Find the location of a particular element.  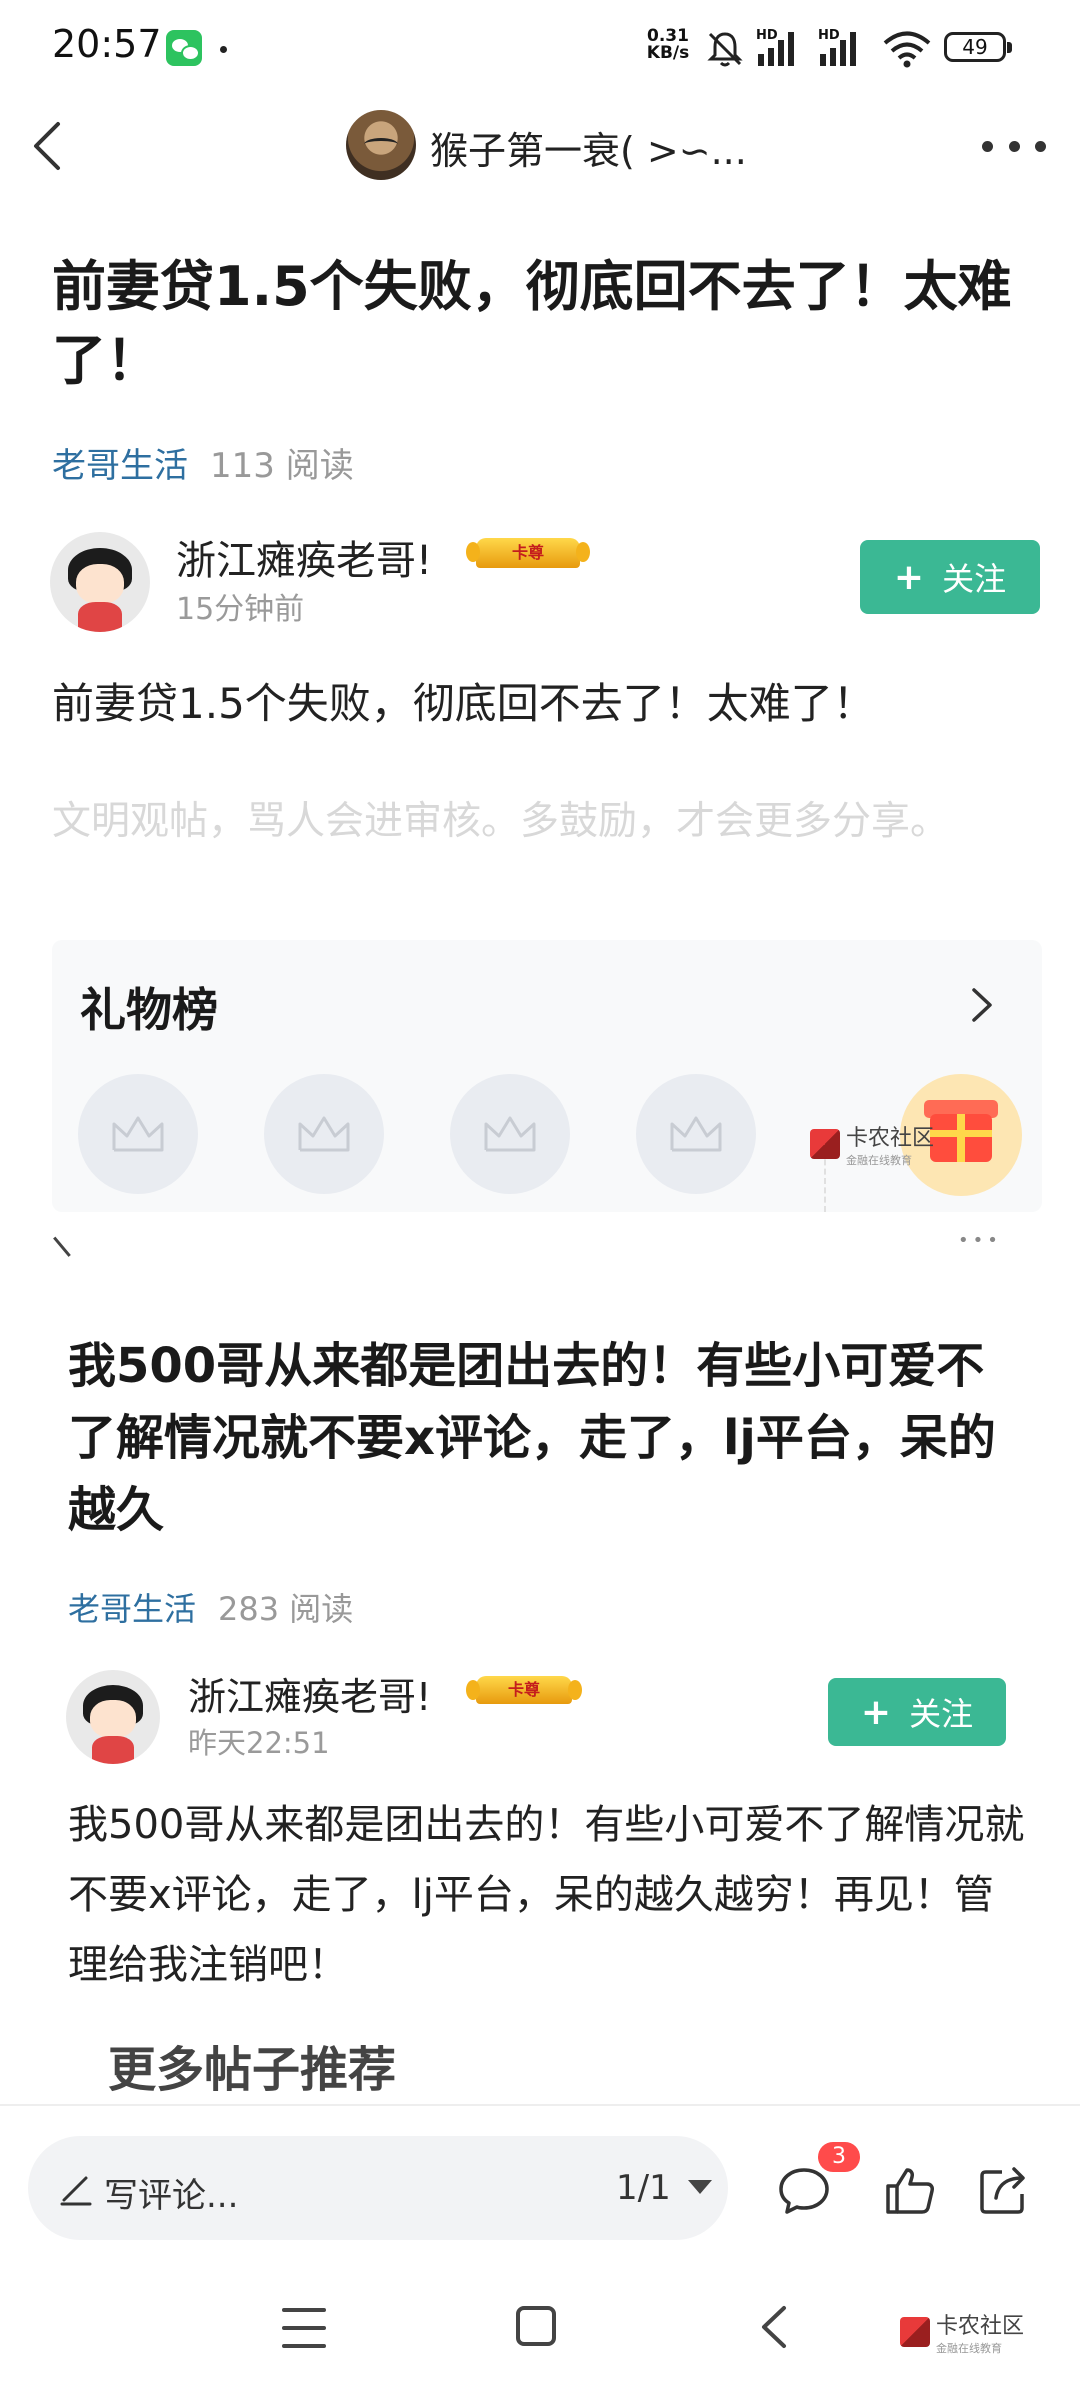

more-options-button is located at coordinates (1014, 146).